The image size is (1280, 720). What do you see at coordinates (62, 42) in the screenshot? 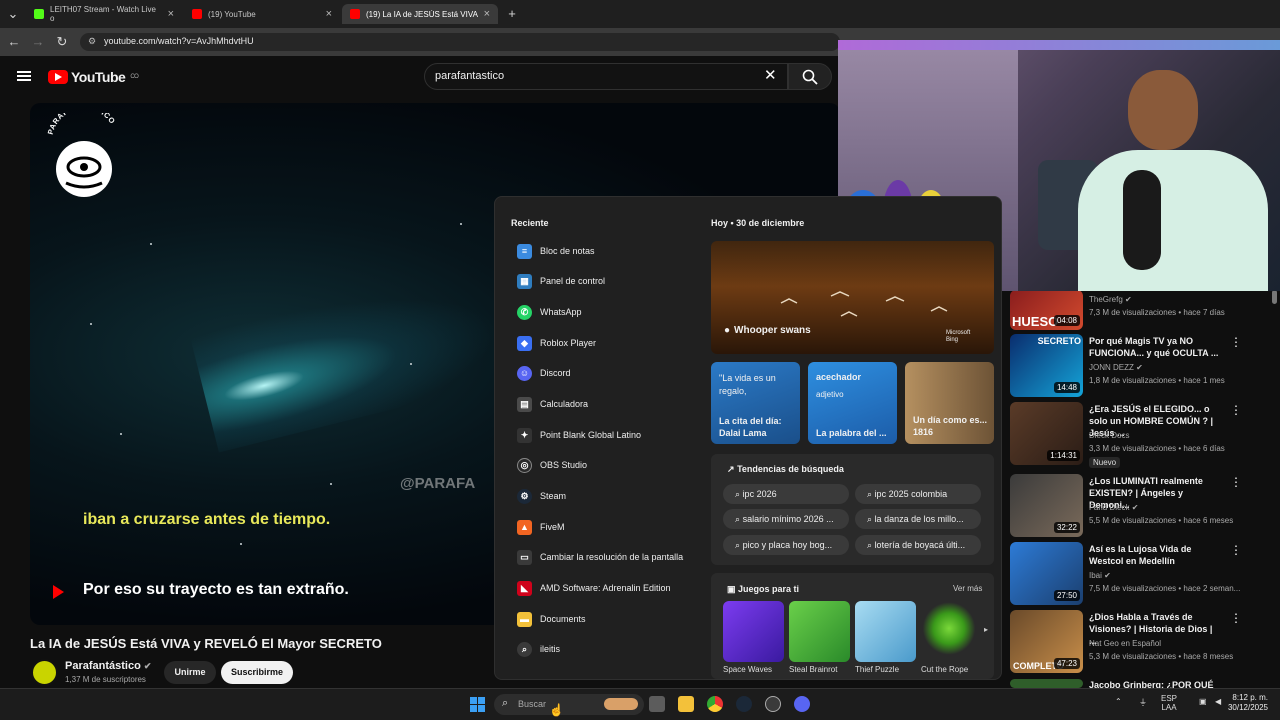
I see `reload-icon: ↻` at bounding box center [62, 42].